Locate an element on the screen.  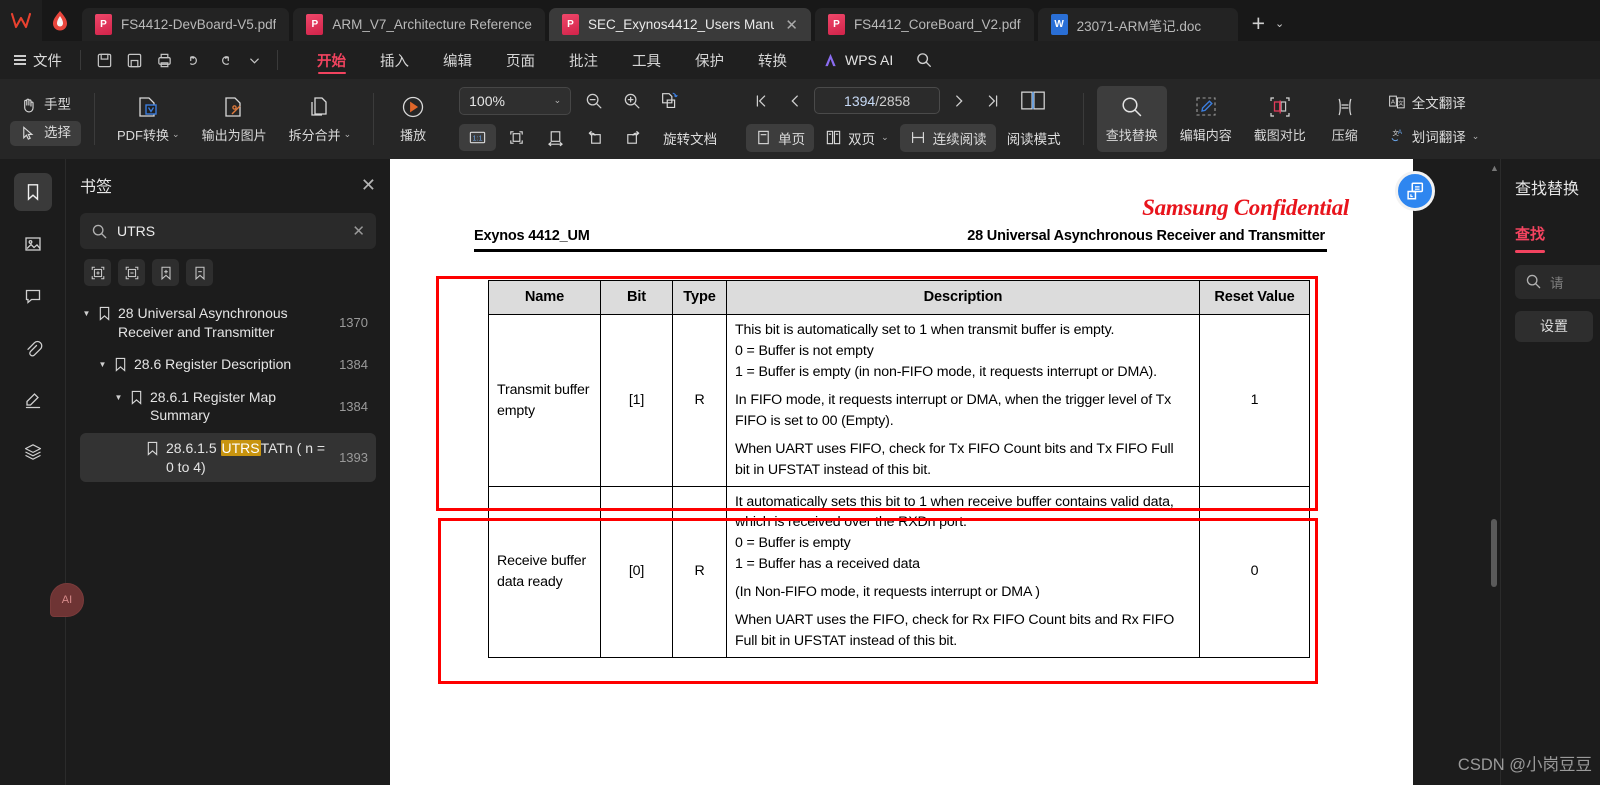
bookmark-icon is located at coordinates (32, 192).